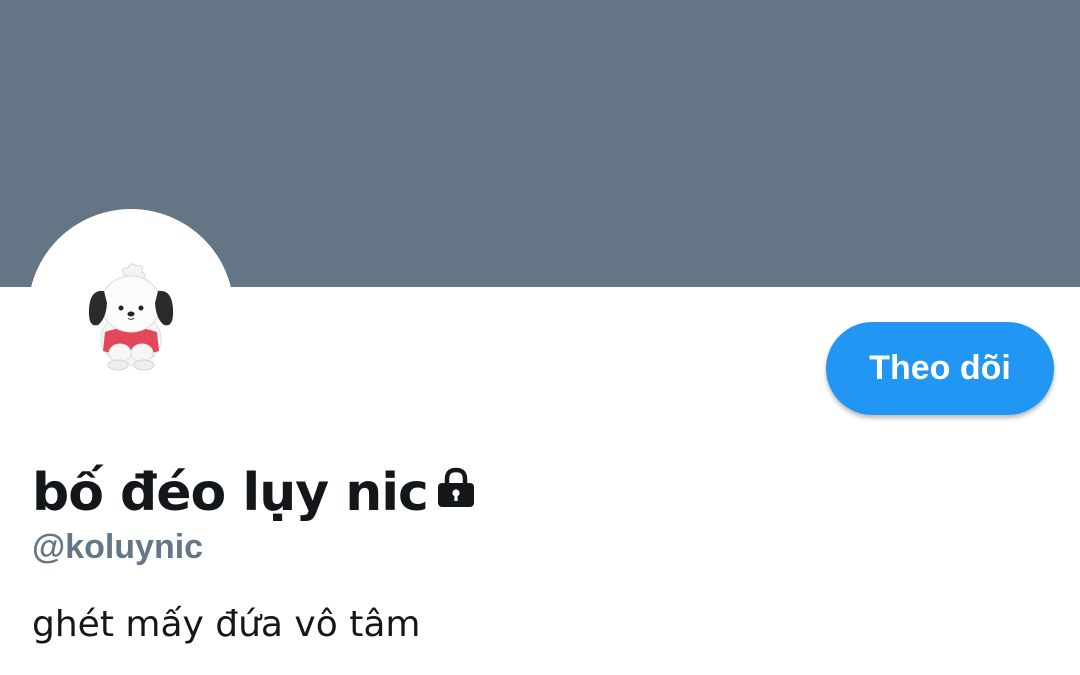 Image resolution: width=1080 pixels, height=675 pixels. What do you see at coordinates (456, 487) in the screenshot?
I see `lock-icon` at bounding box center [456, 487].